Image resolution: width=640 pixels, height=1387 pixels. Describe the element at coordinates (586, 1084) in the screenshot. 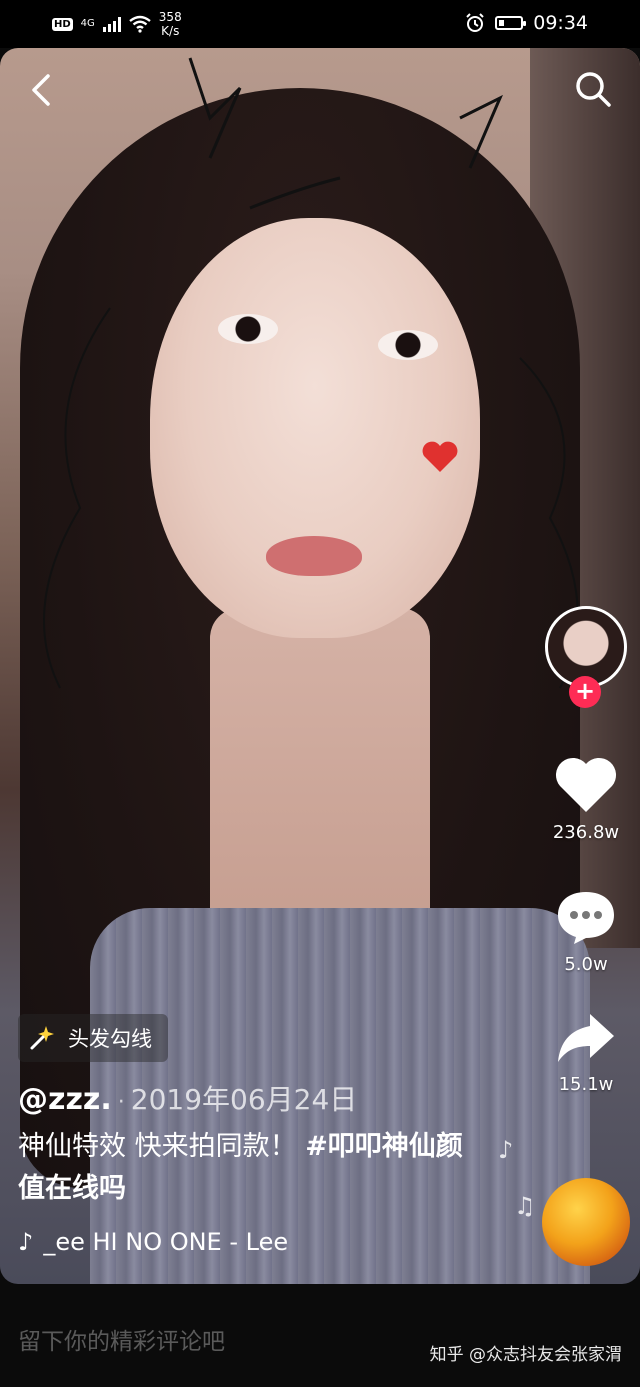

I see `share-count: 15.1w` at that location.